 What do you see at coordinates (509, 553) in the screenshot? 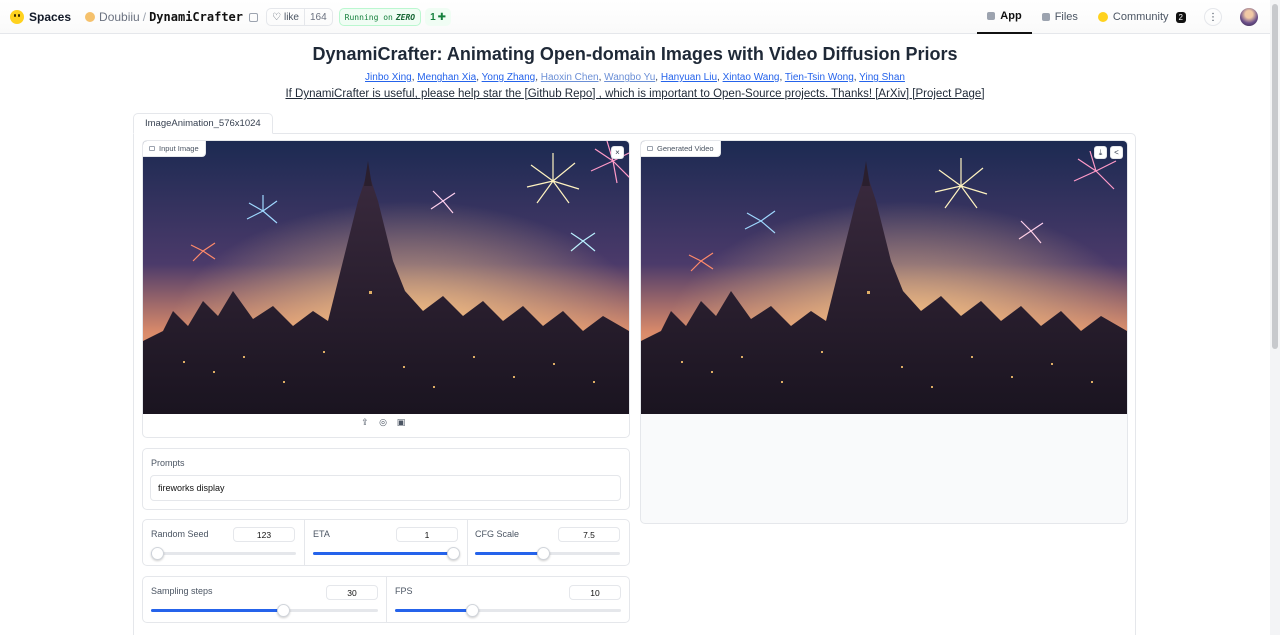
I see `cfg-slider-fill` at bounding box center [509, 553].